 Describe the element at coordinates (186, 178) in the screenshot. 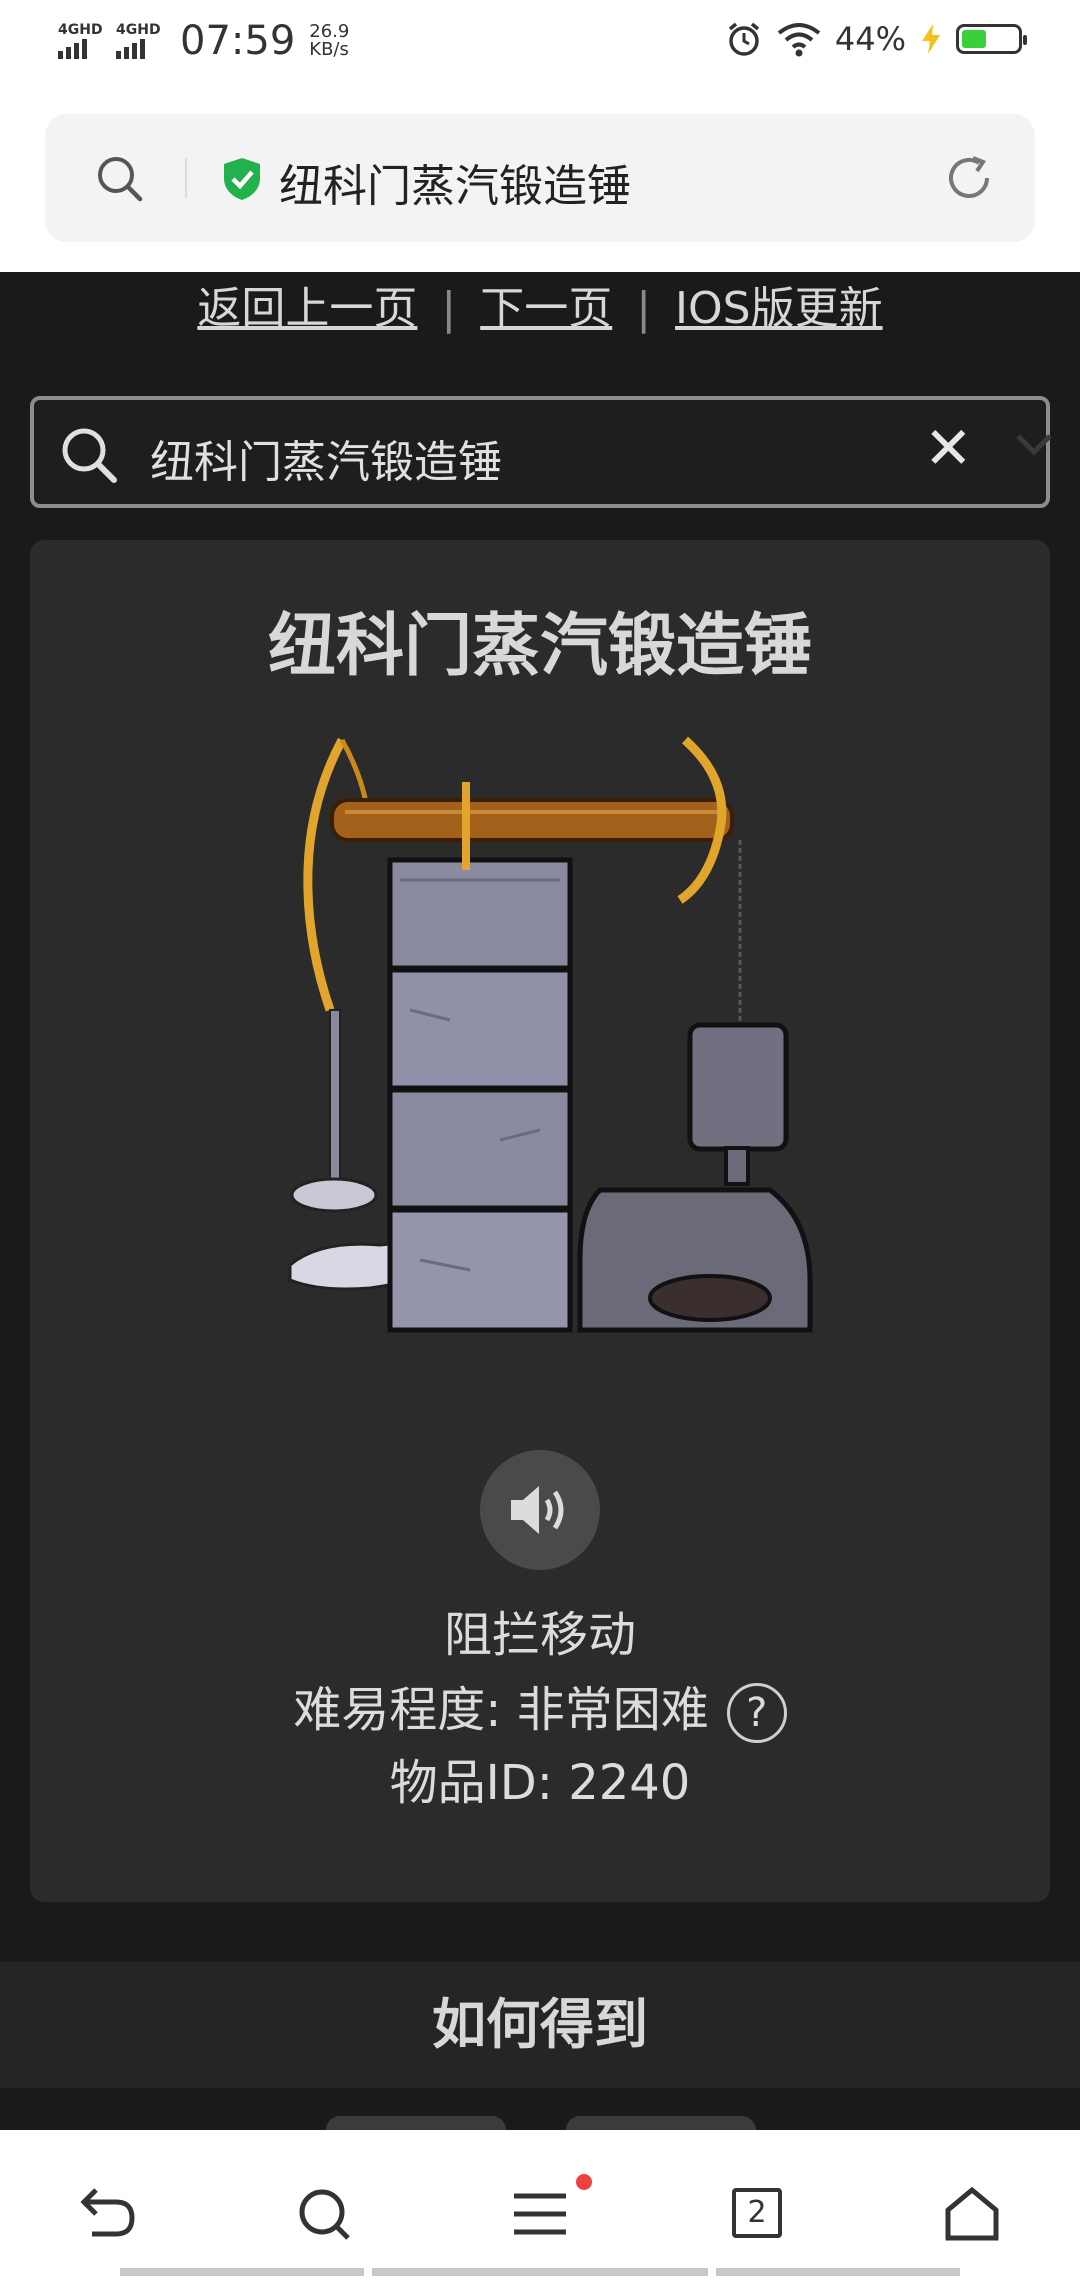

I see `address-divider` at that location.